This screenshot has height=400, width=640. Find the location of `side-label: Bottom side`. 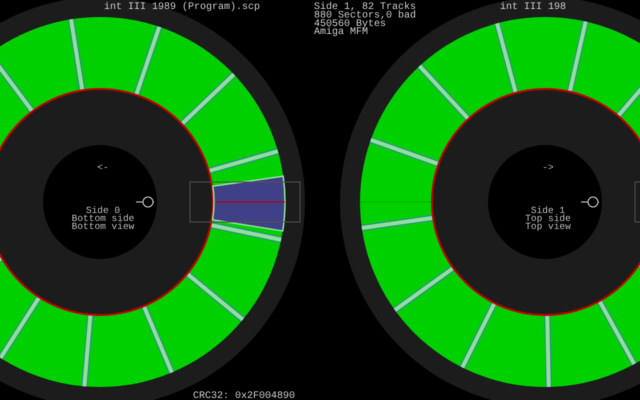

side-label: Bottom side is located at coordinates (103, 218).